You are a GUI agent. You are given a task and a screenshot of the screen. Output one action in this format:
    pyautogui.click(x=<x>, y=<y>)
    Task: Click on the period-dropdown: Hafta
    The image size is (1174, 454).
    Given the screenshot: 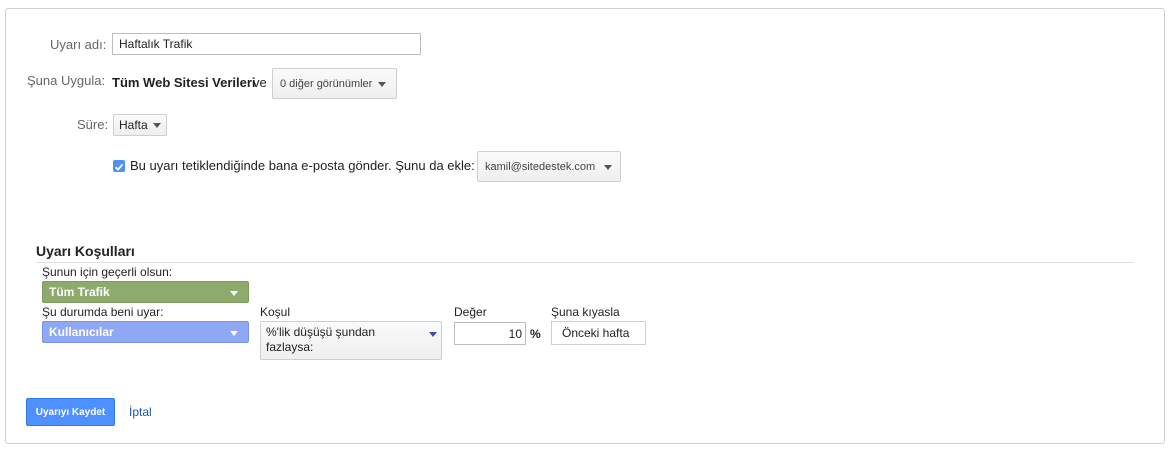 What is the action you would take?
    pyautogui.click(x=140, y=125)
    